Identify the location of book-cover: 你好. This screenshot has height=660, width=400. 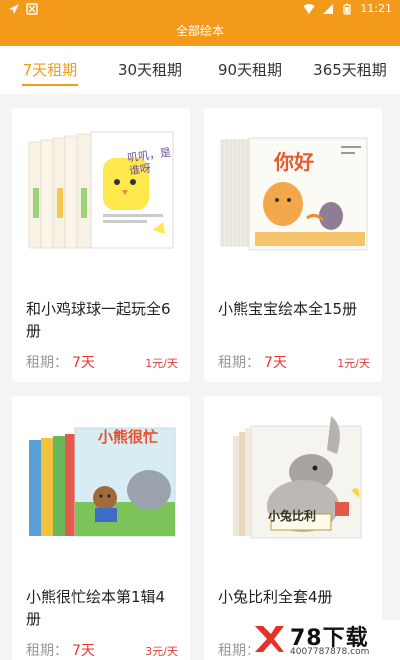
(293, 188).